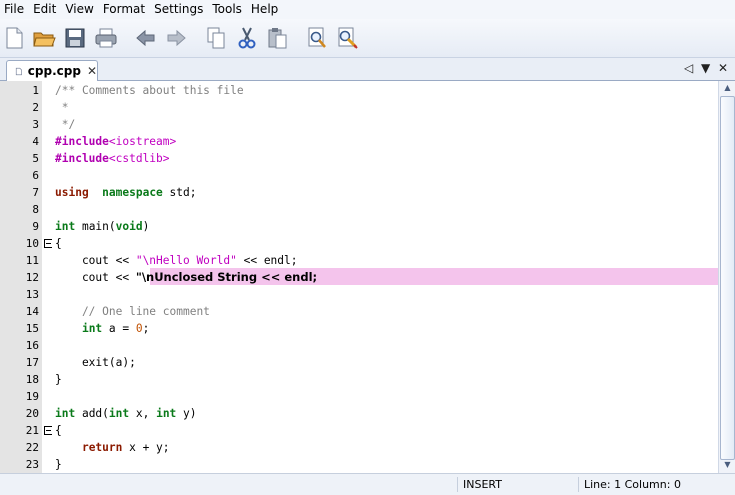 The height and width of the screenshot is (495, 735). Describe the element at coordinates (35, 90) in the screenshot. I see `line-number: 1` at that location.